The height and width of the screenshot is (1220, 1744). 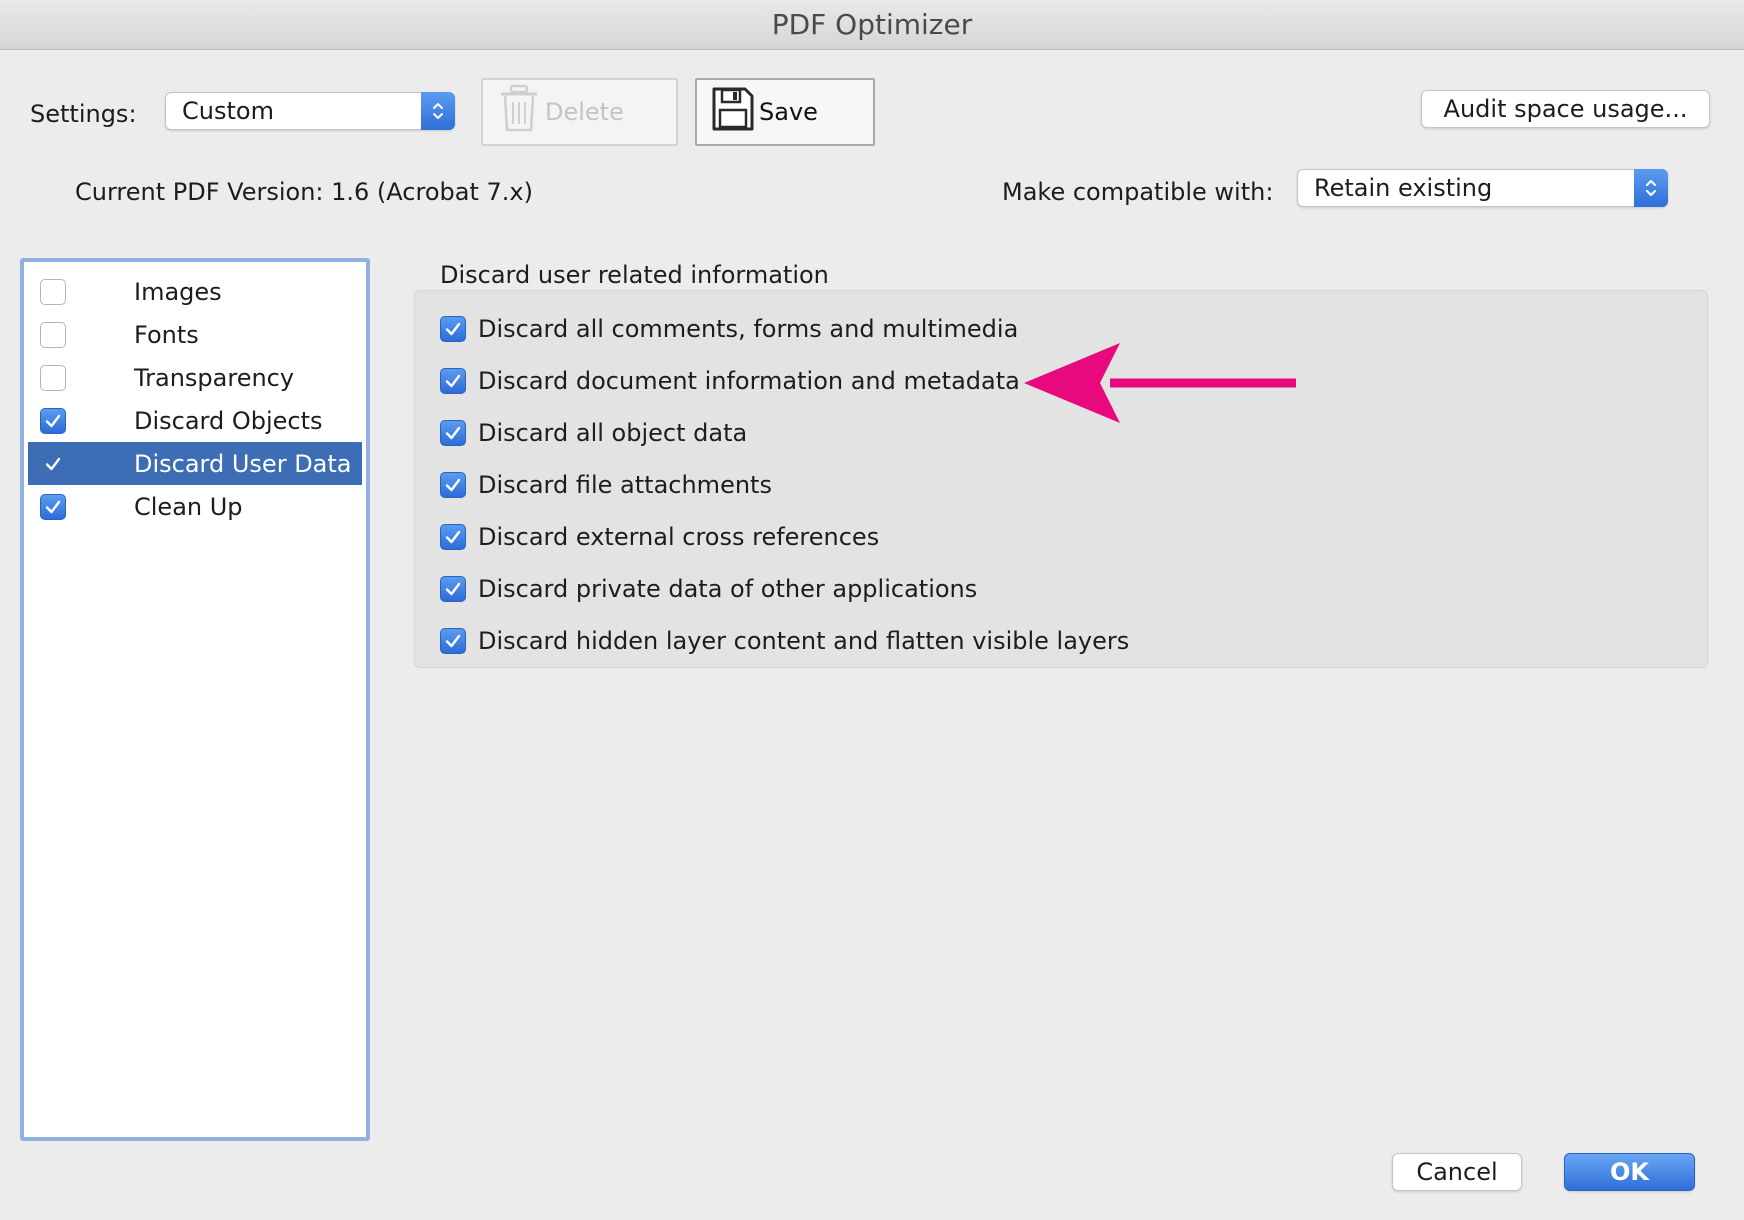 I want to click on panel-heading: Discard user related information, so click(x=634, y=275).